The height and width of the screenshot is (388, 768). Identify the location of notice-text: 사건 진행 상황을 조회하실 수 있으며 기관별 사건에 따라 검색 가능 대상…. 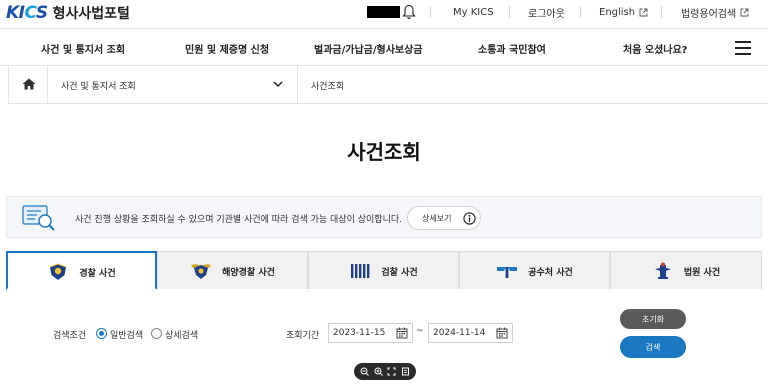
(238, 220).